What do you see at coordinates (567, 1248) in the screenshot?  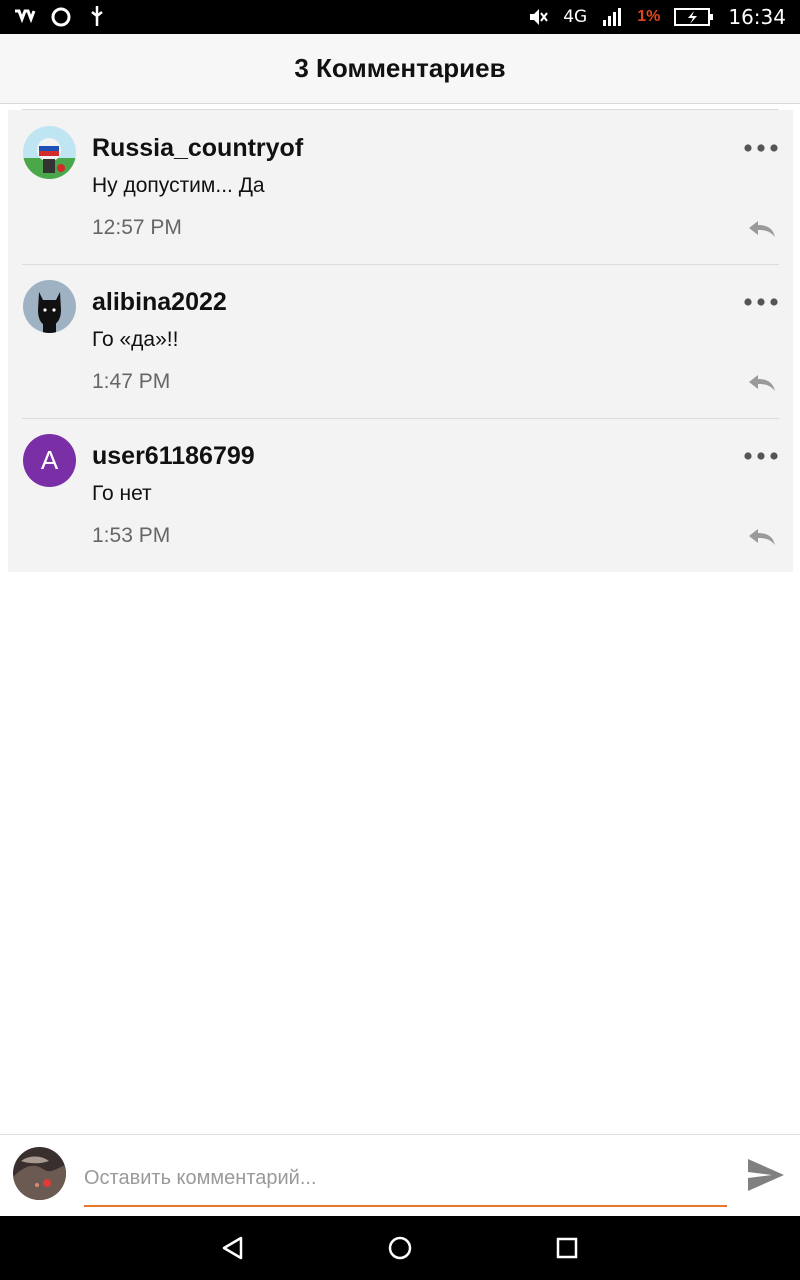 I see `recent-apps-icon` at bounding box center [567, 1248].